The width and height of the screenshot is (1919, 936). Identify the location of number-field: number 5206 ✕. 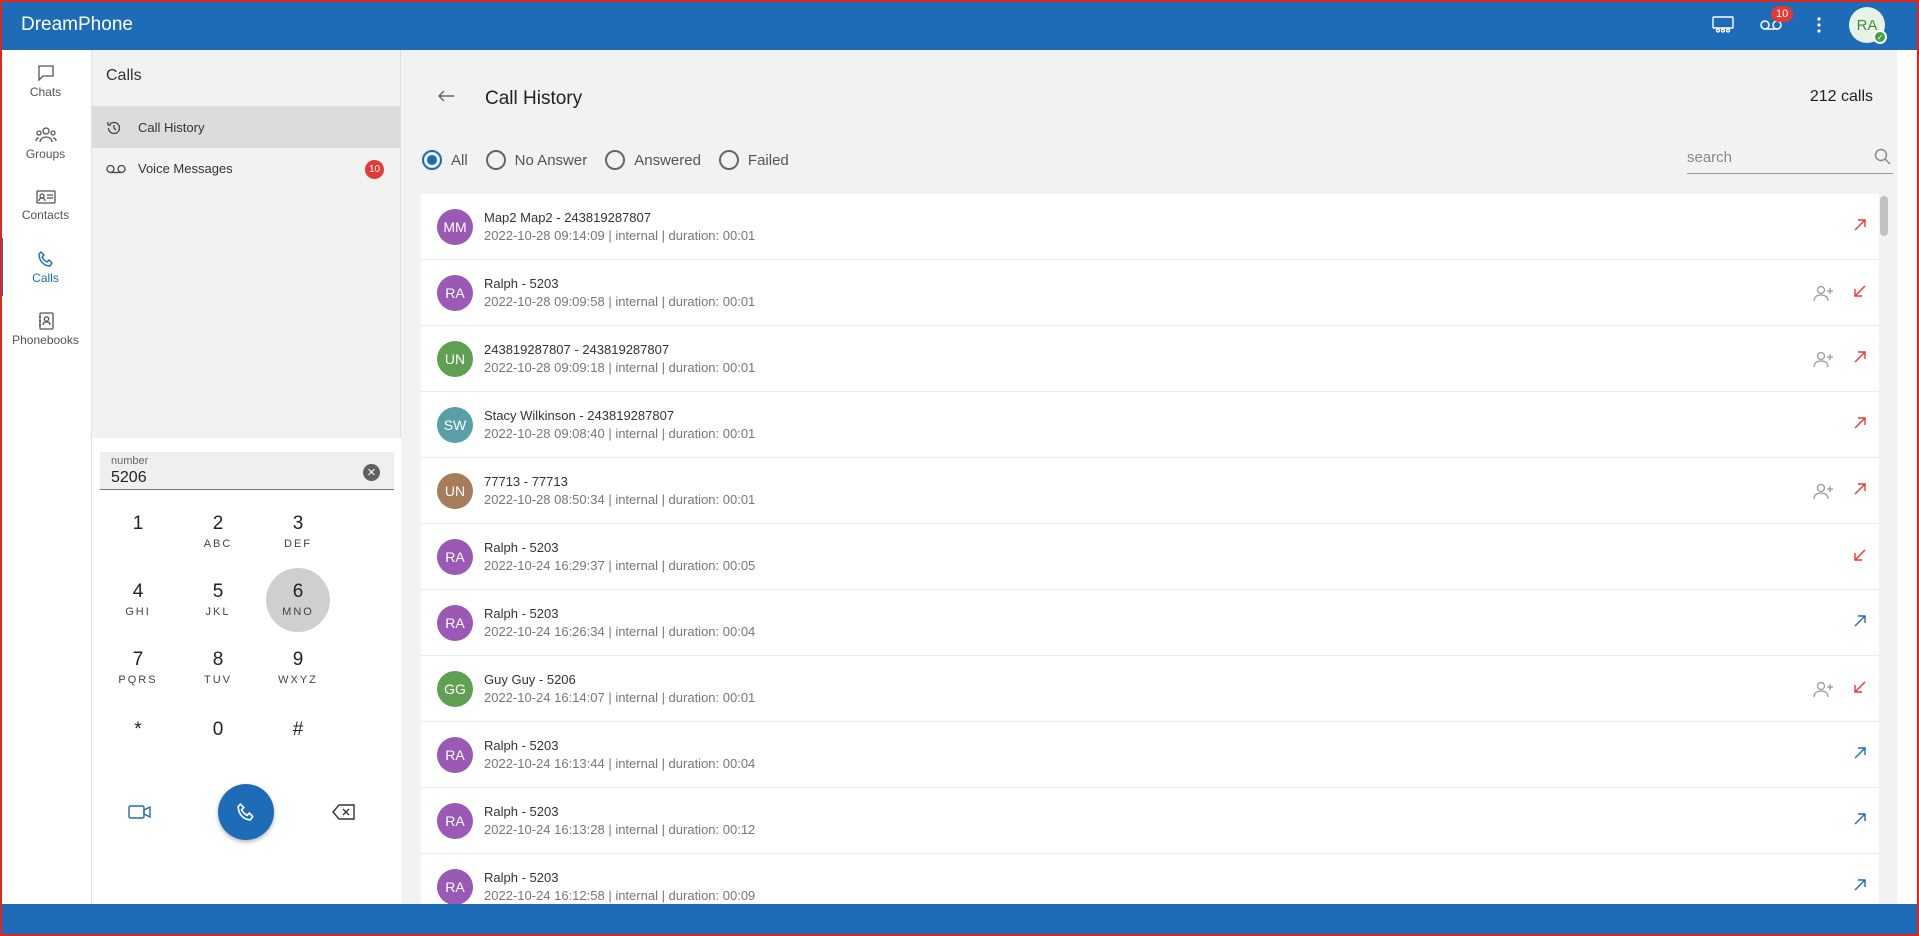
(247, 471).